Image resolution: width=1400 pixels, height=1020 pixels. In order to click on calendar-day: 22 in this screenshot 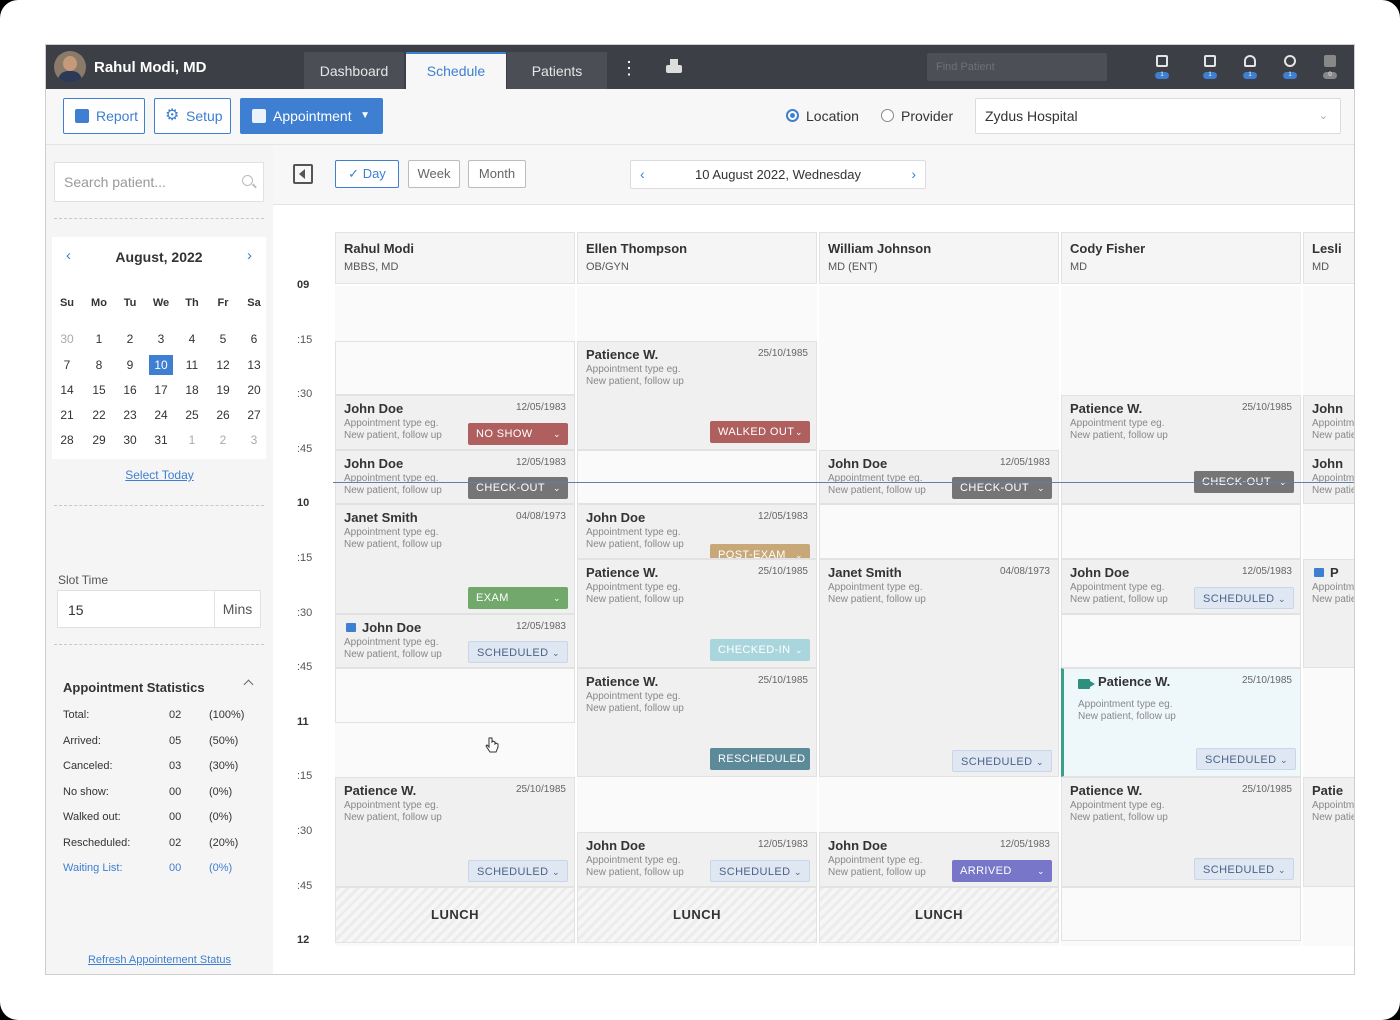, I will do `click(99, 415)`.